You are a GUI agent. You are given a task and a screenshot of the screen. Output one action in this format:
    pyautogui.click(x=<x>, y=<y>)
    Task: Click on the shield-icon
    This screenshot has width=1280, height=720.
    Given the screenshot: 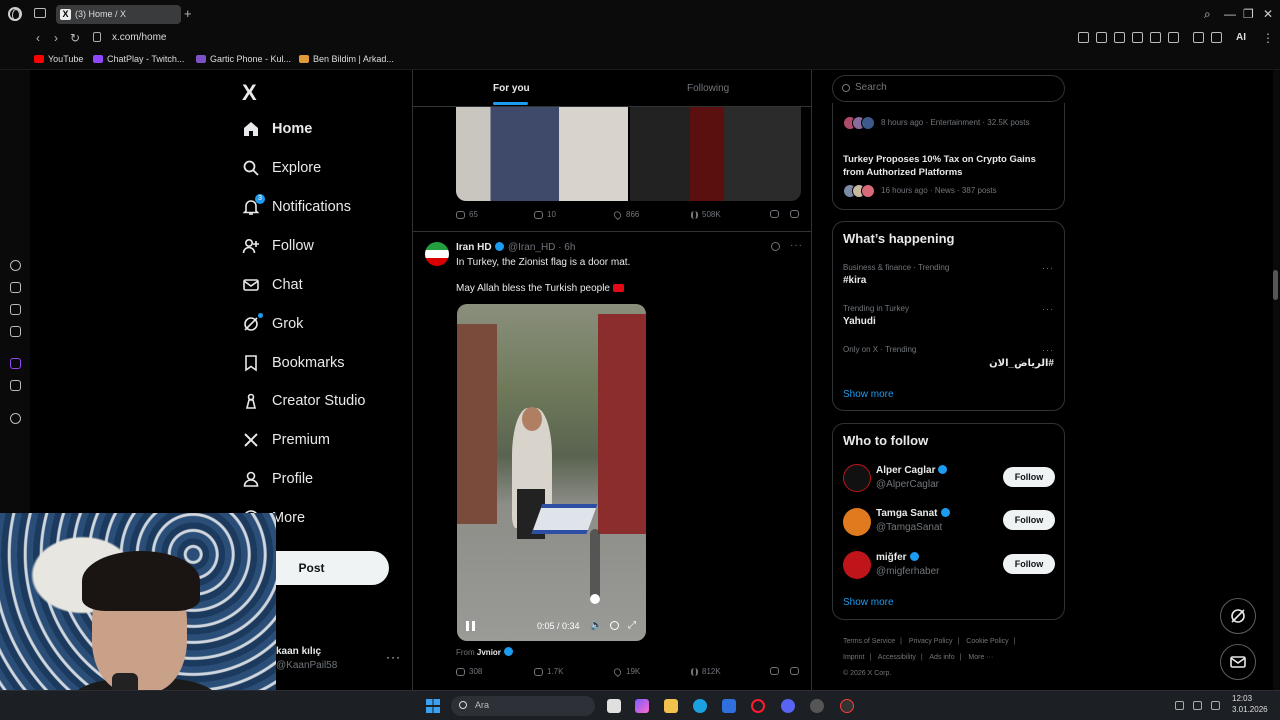 What is the action you would take?
    pyautogui.click(x=1119, y=37)
    